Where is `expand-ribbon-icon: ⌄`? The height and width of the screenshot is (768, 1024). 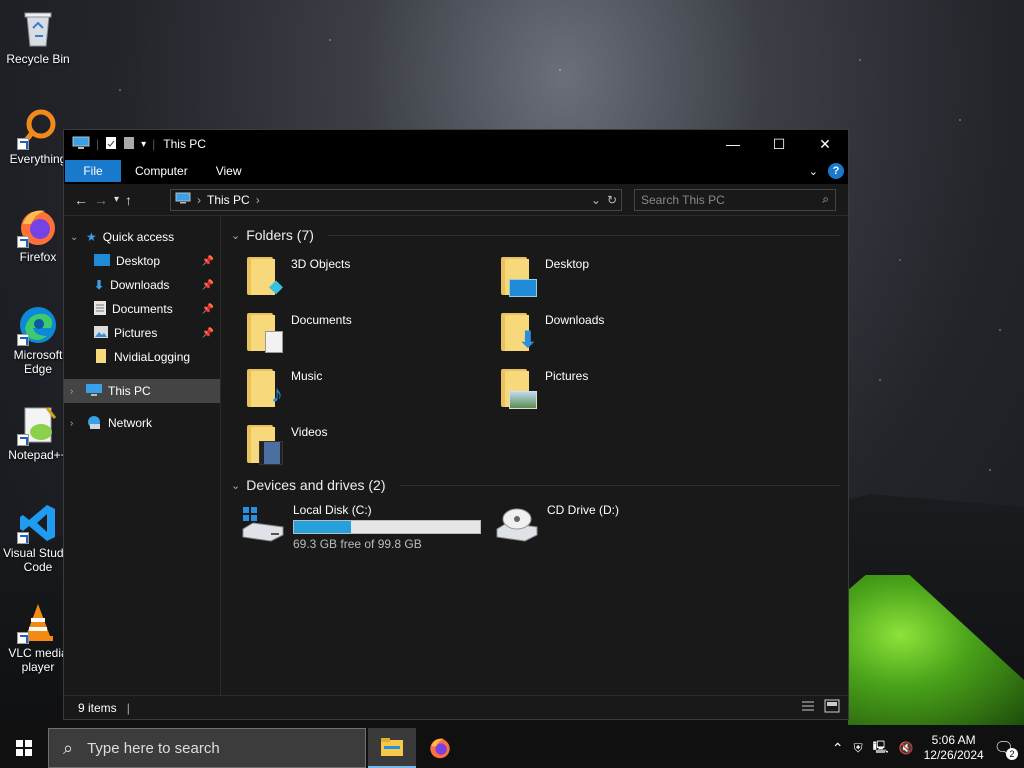
expand-ribbon-icon: ⌄ is located at coordinates (813, 171).